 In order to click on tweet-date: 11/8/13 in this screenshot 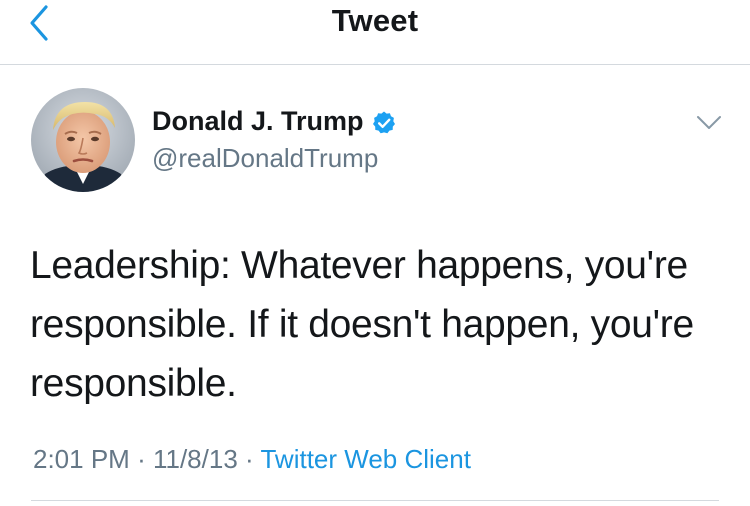, I will do `click(195, 459)`.